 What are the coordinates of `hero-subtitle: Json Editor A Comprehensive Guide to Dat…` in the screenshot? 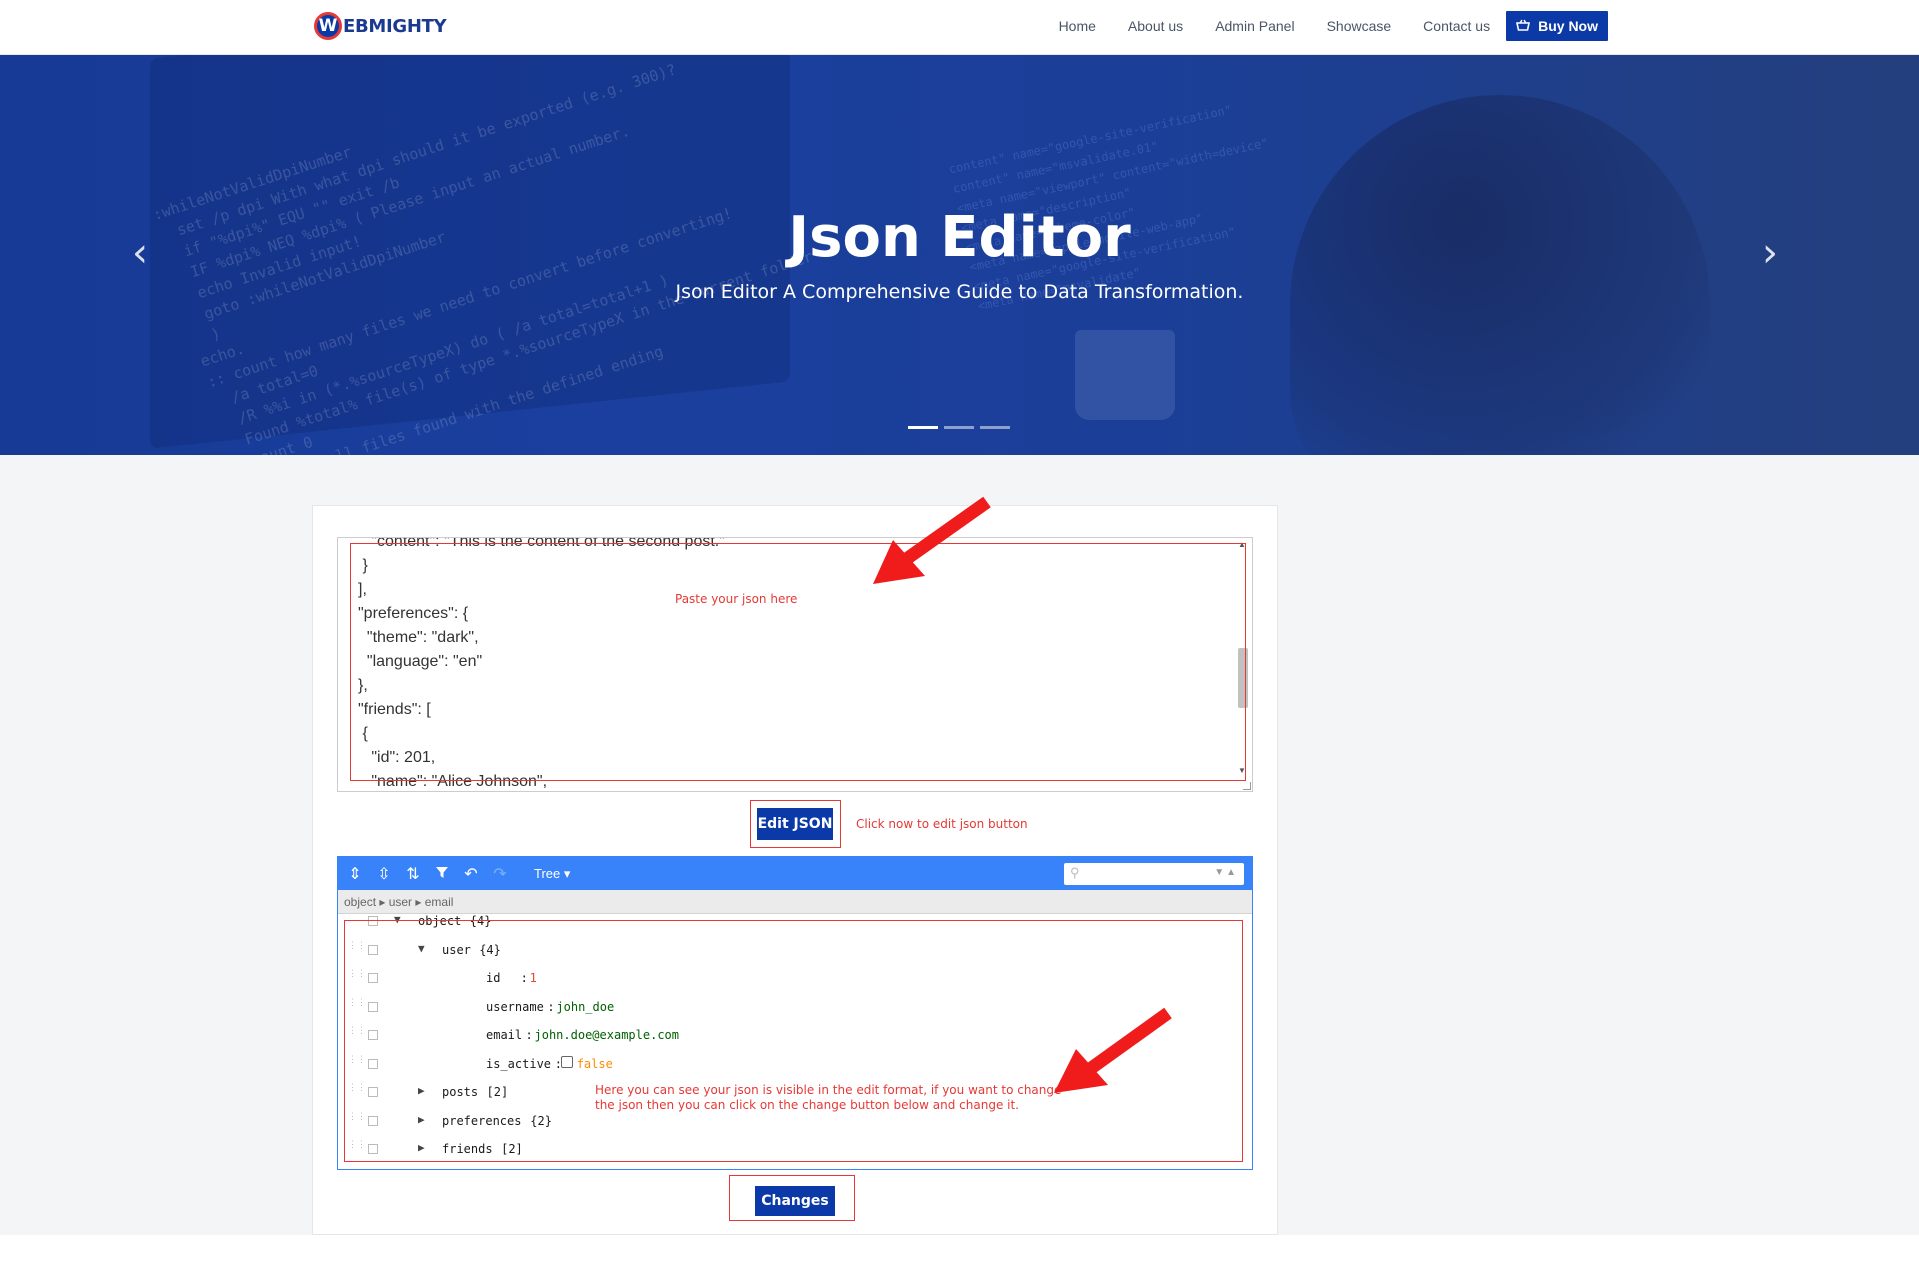 It's located at (959, 292).